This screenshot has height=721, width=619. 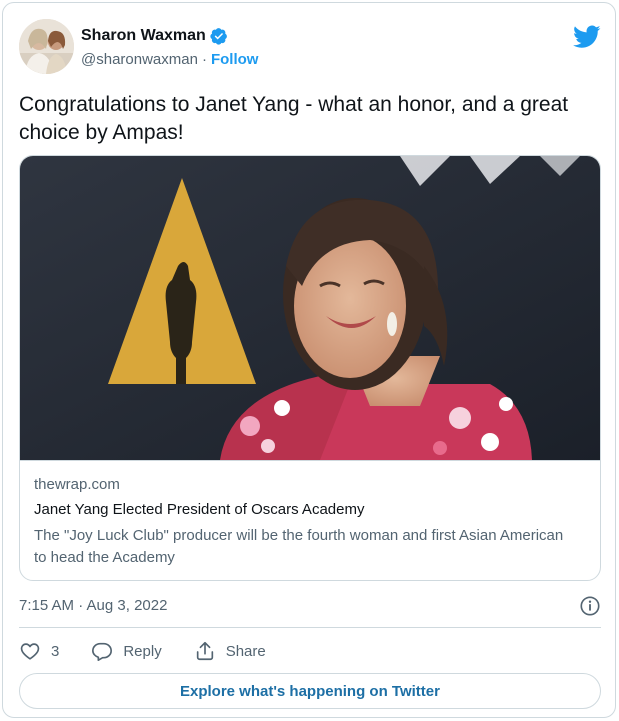 I want to click on share-icon, so click(x=205, y=651).